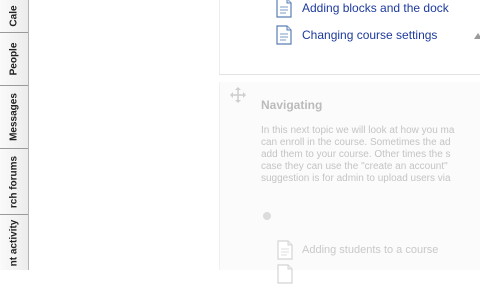 This screenshot has height=284, width=480. I want to click on dock-tab-messages: Messages, so click(14, 117).